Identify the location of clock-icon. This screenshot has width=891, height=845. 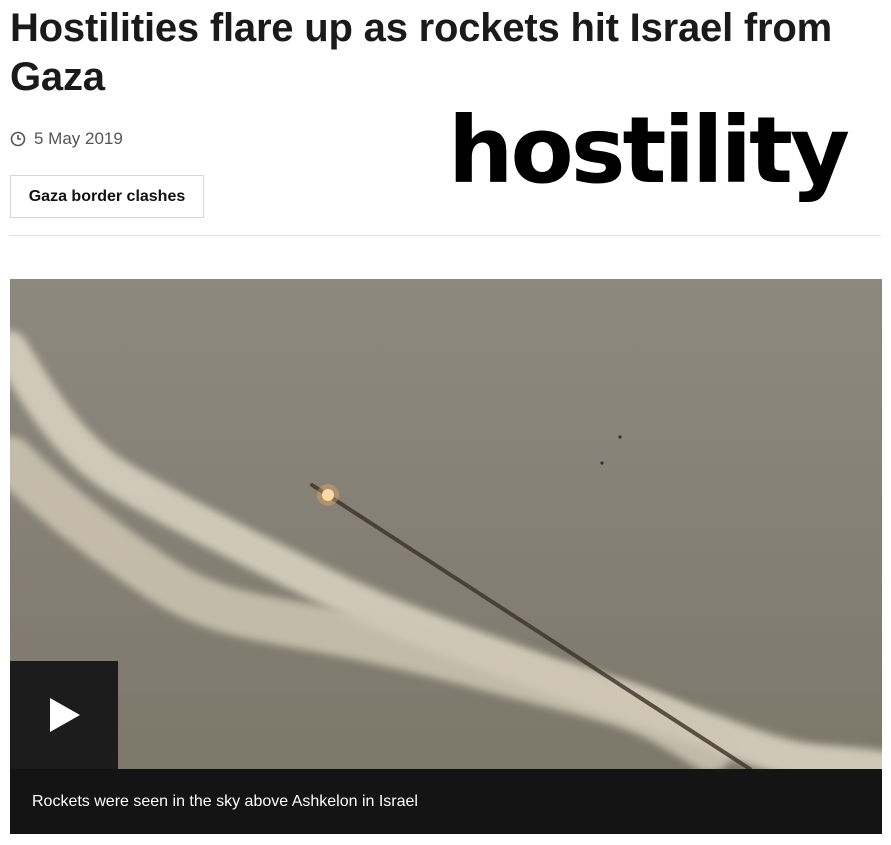
(18, 139).